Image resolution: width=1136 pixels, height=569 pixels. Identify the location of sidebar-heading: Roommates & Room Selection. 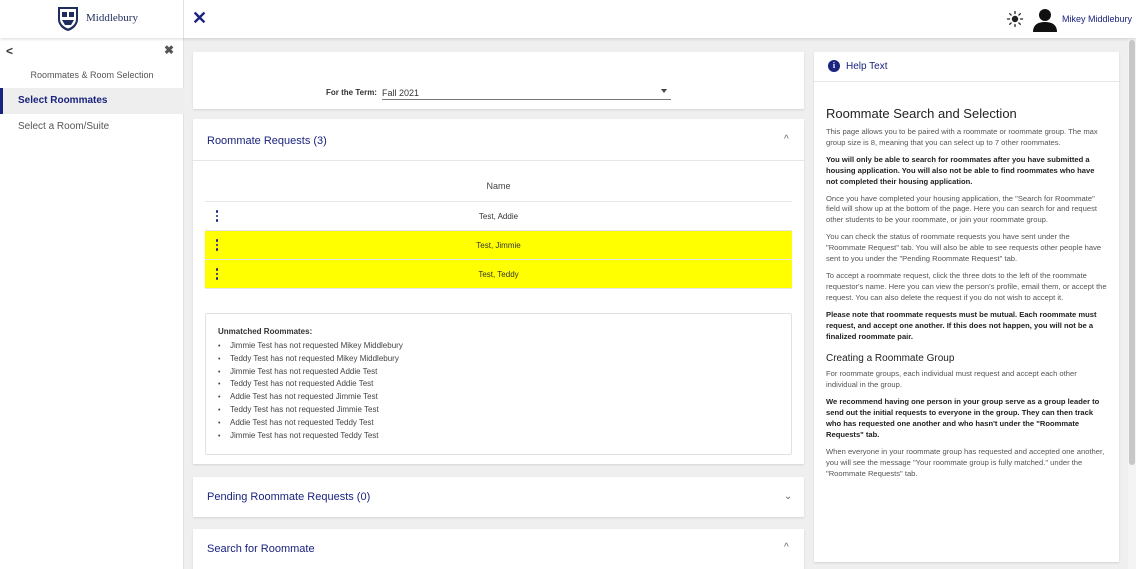
(92, 75).